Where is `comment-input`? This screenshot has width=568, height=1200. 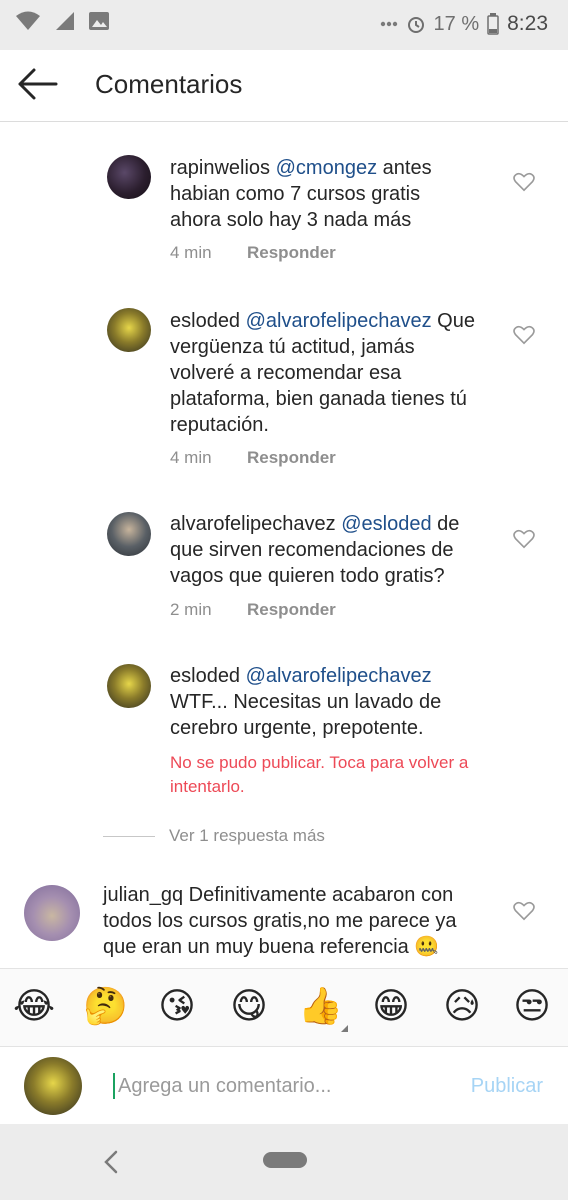
comment-input is located at coordinates (278, 1086).